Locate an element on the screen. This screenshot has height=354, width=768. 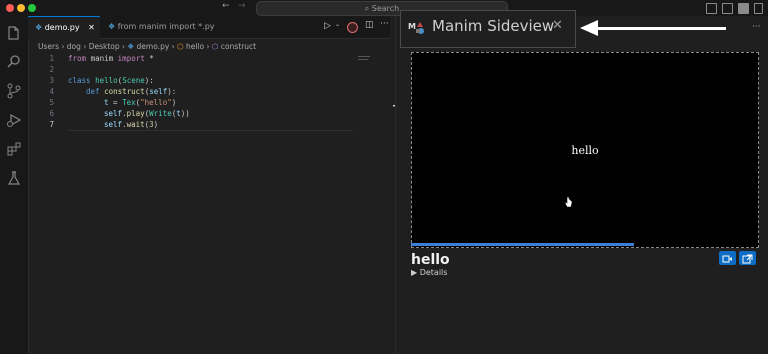
manim-logo-icon: M is located at coordinates (416, 28).